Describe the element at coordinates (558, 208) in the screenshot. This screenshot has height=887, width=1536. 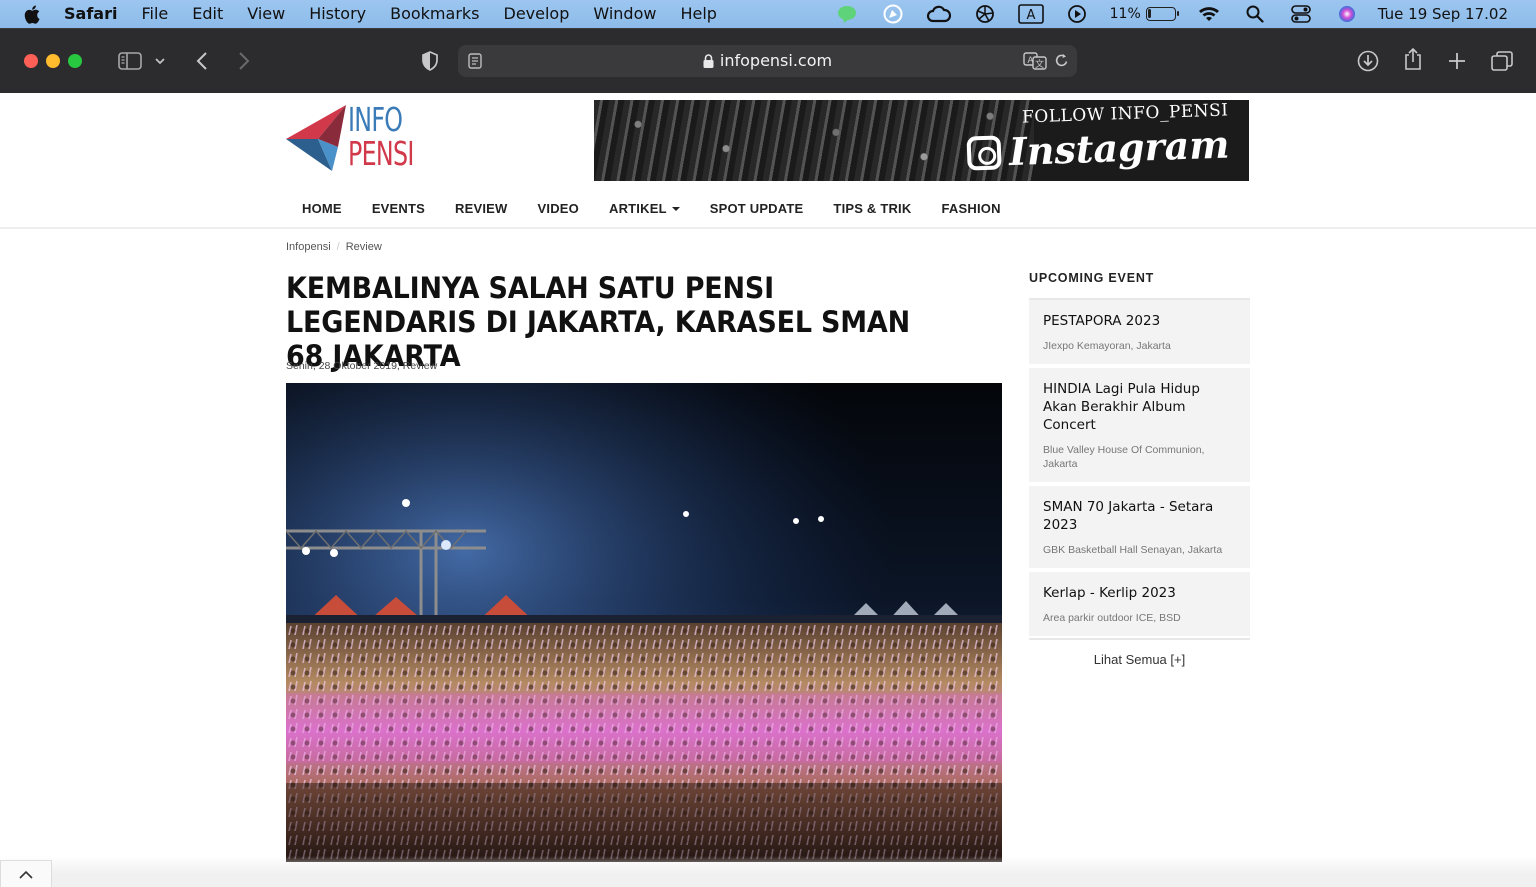
I see `nav-video: VIDEO` at that location.